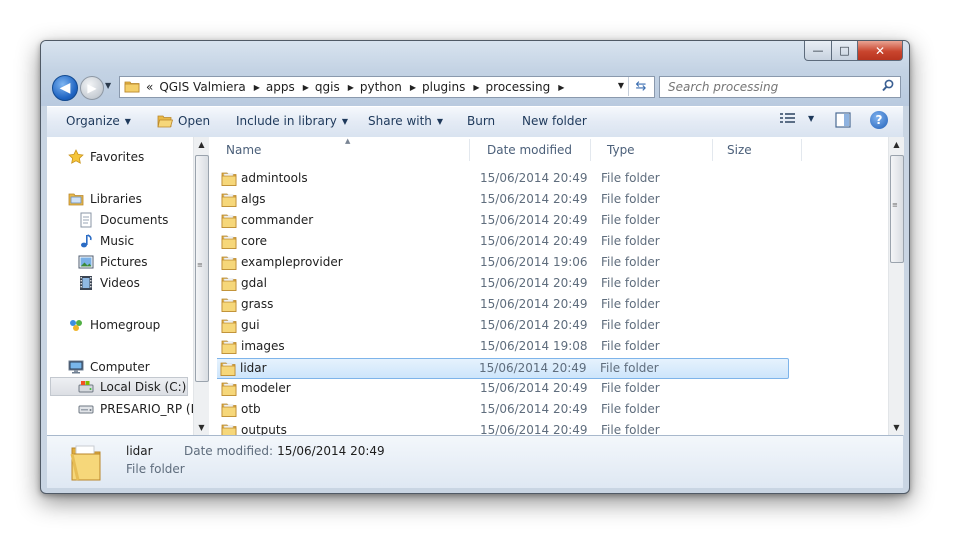 Image resolution: width=970 pixels, height=554 pixels. Describe the element at coordinates (621, 85) in the screenshot. I see `address-dropdown-icon: ▼` at that location.